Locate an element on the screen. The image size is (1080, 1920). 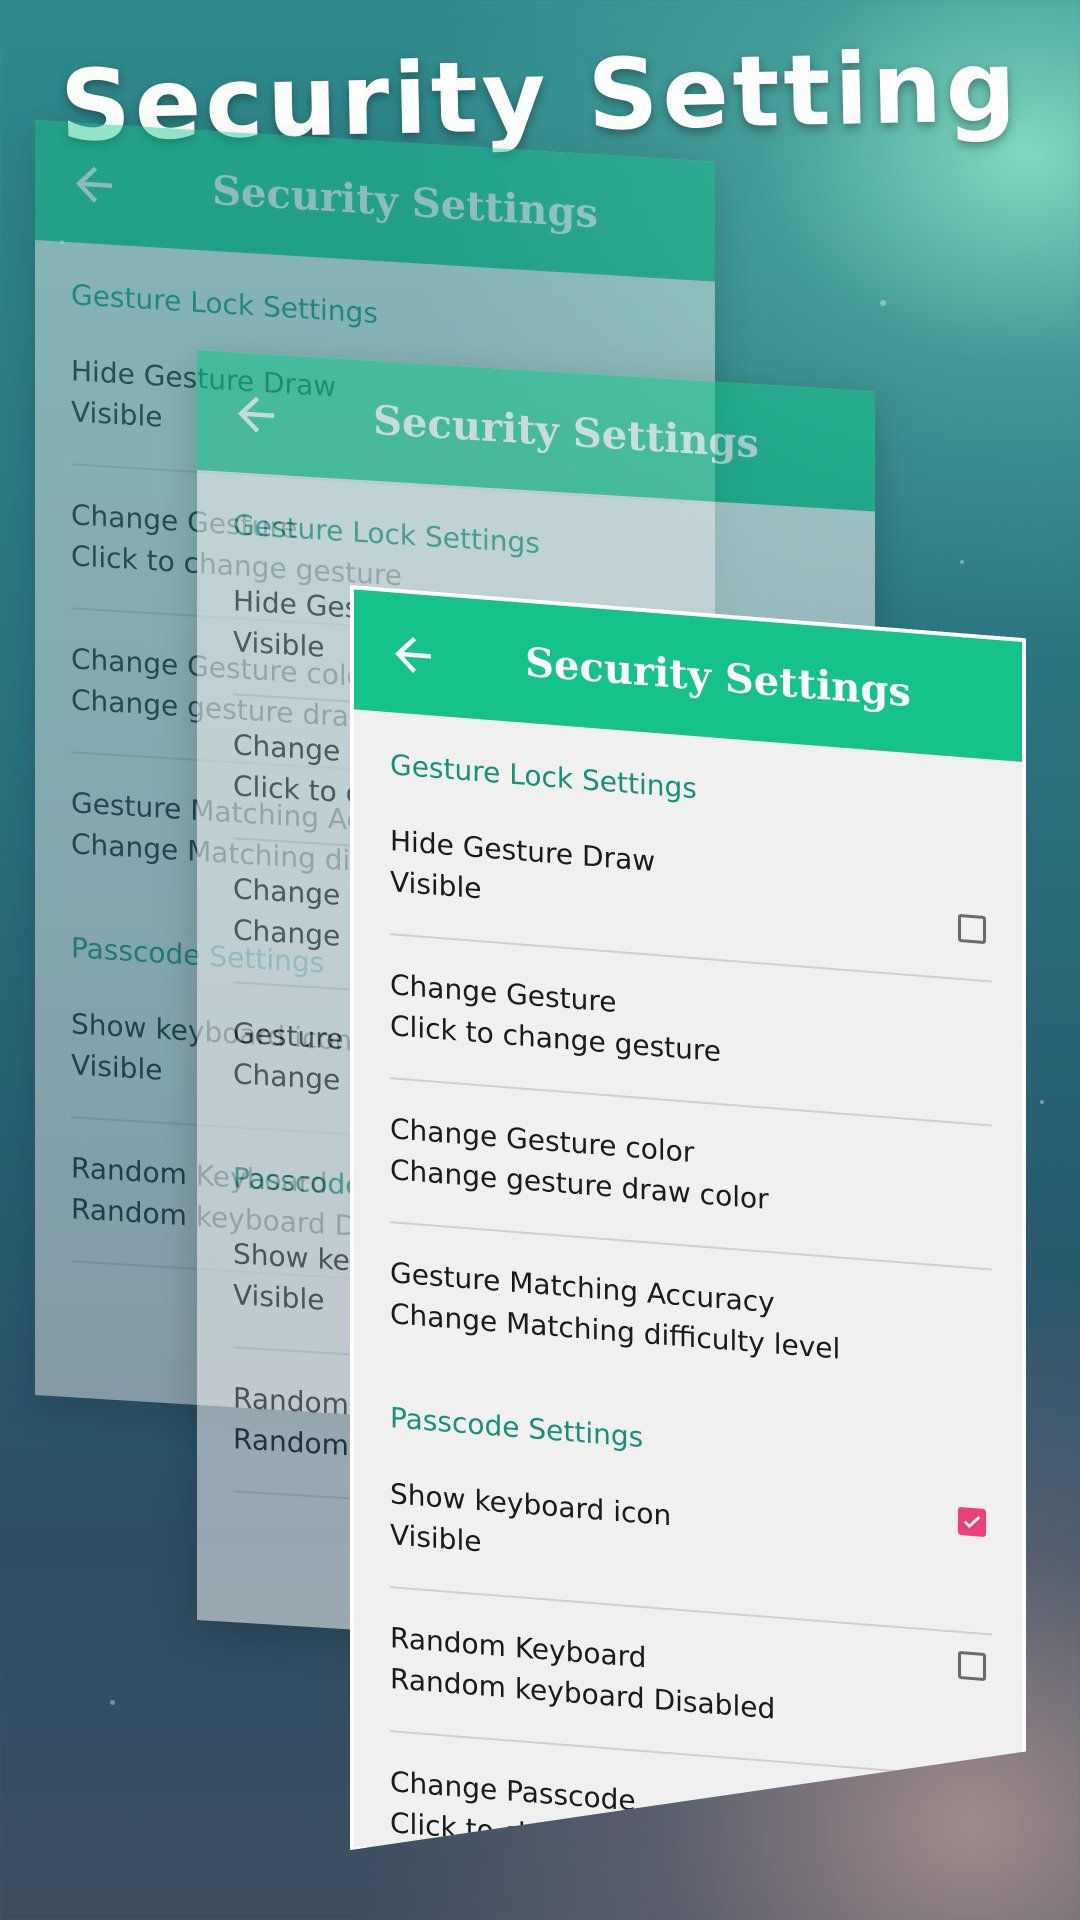
random-keyboard-checkbox is located at coordinates (972, 1666).